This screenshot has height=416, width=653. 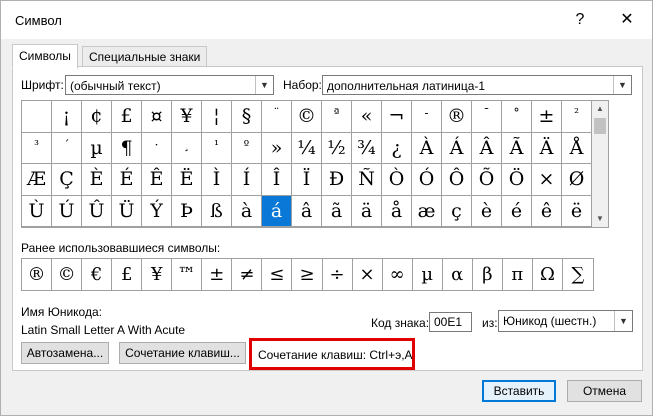 What do you see at coordinates (97, 180) in the screenshot?
I see `symbol-cell: È` at bounding box center [97, 180].